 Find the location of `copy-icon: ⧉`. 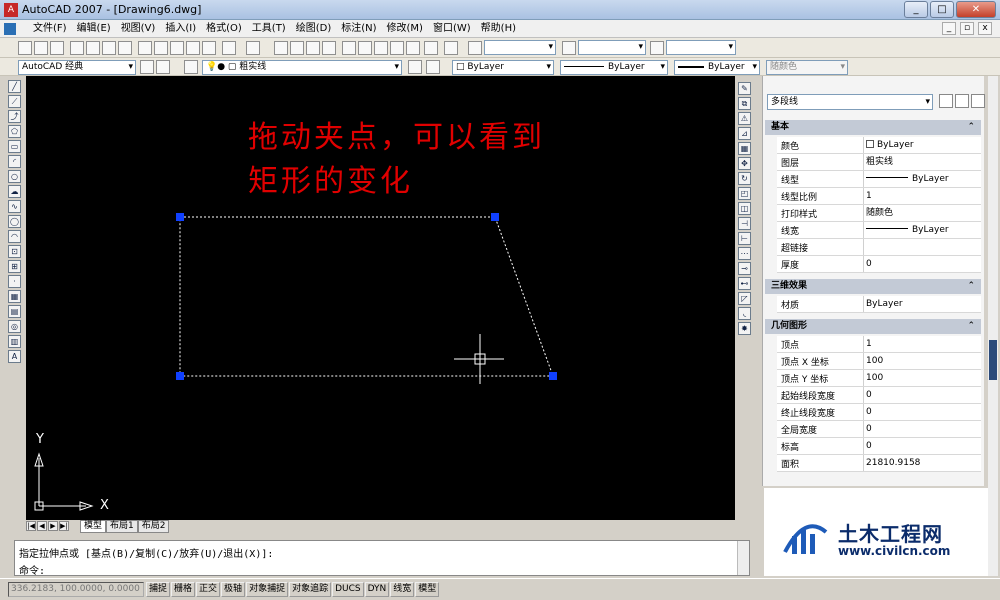

copy-icon: ⧉ is located at coordinates (744, 103).